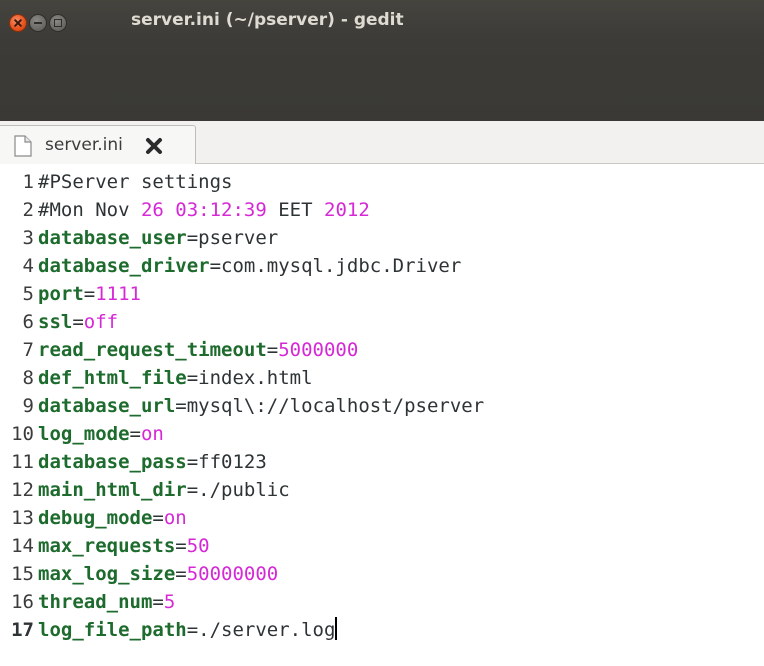  I want to click on setting-key: ssl, so click(55, 322).